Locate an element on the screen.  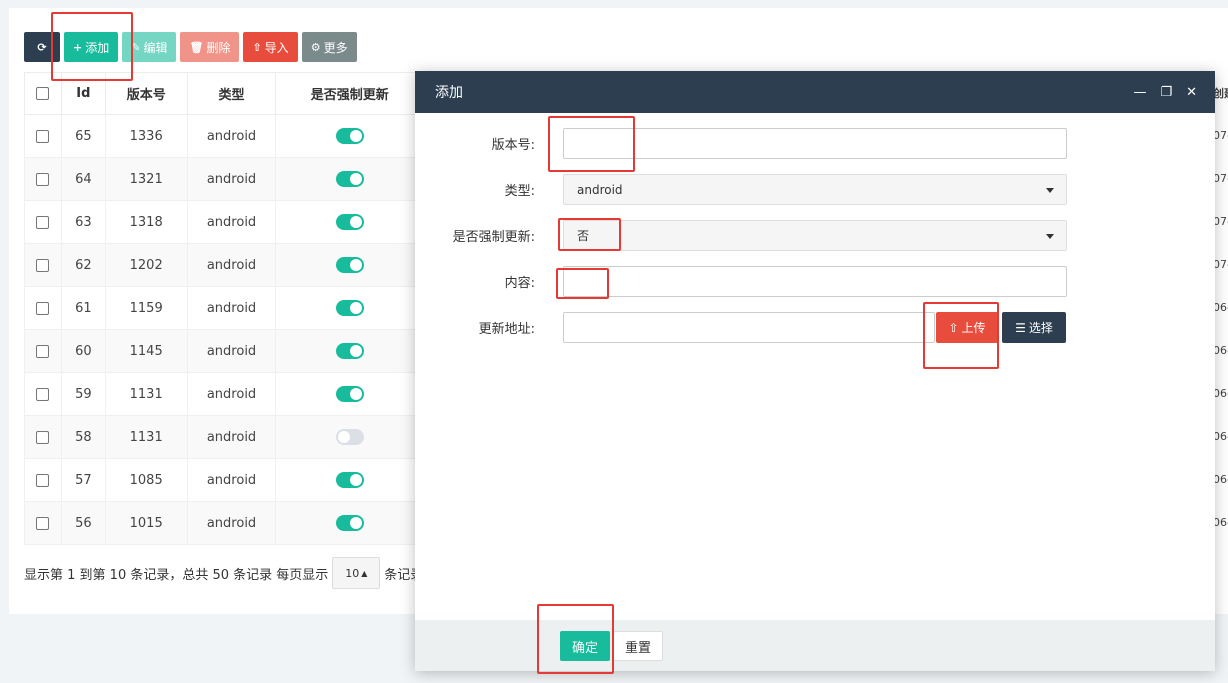
add-button: + 添加 is located at coordinates (91, 47).